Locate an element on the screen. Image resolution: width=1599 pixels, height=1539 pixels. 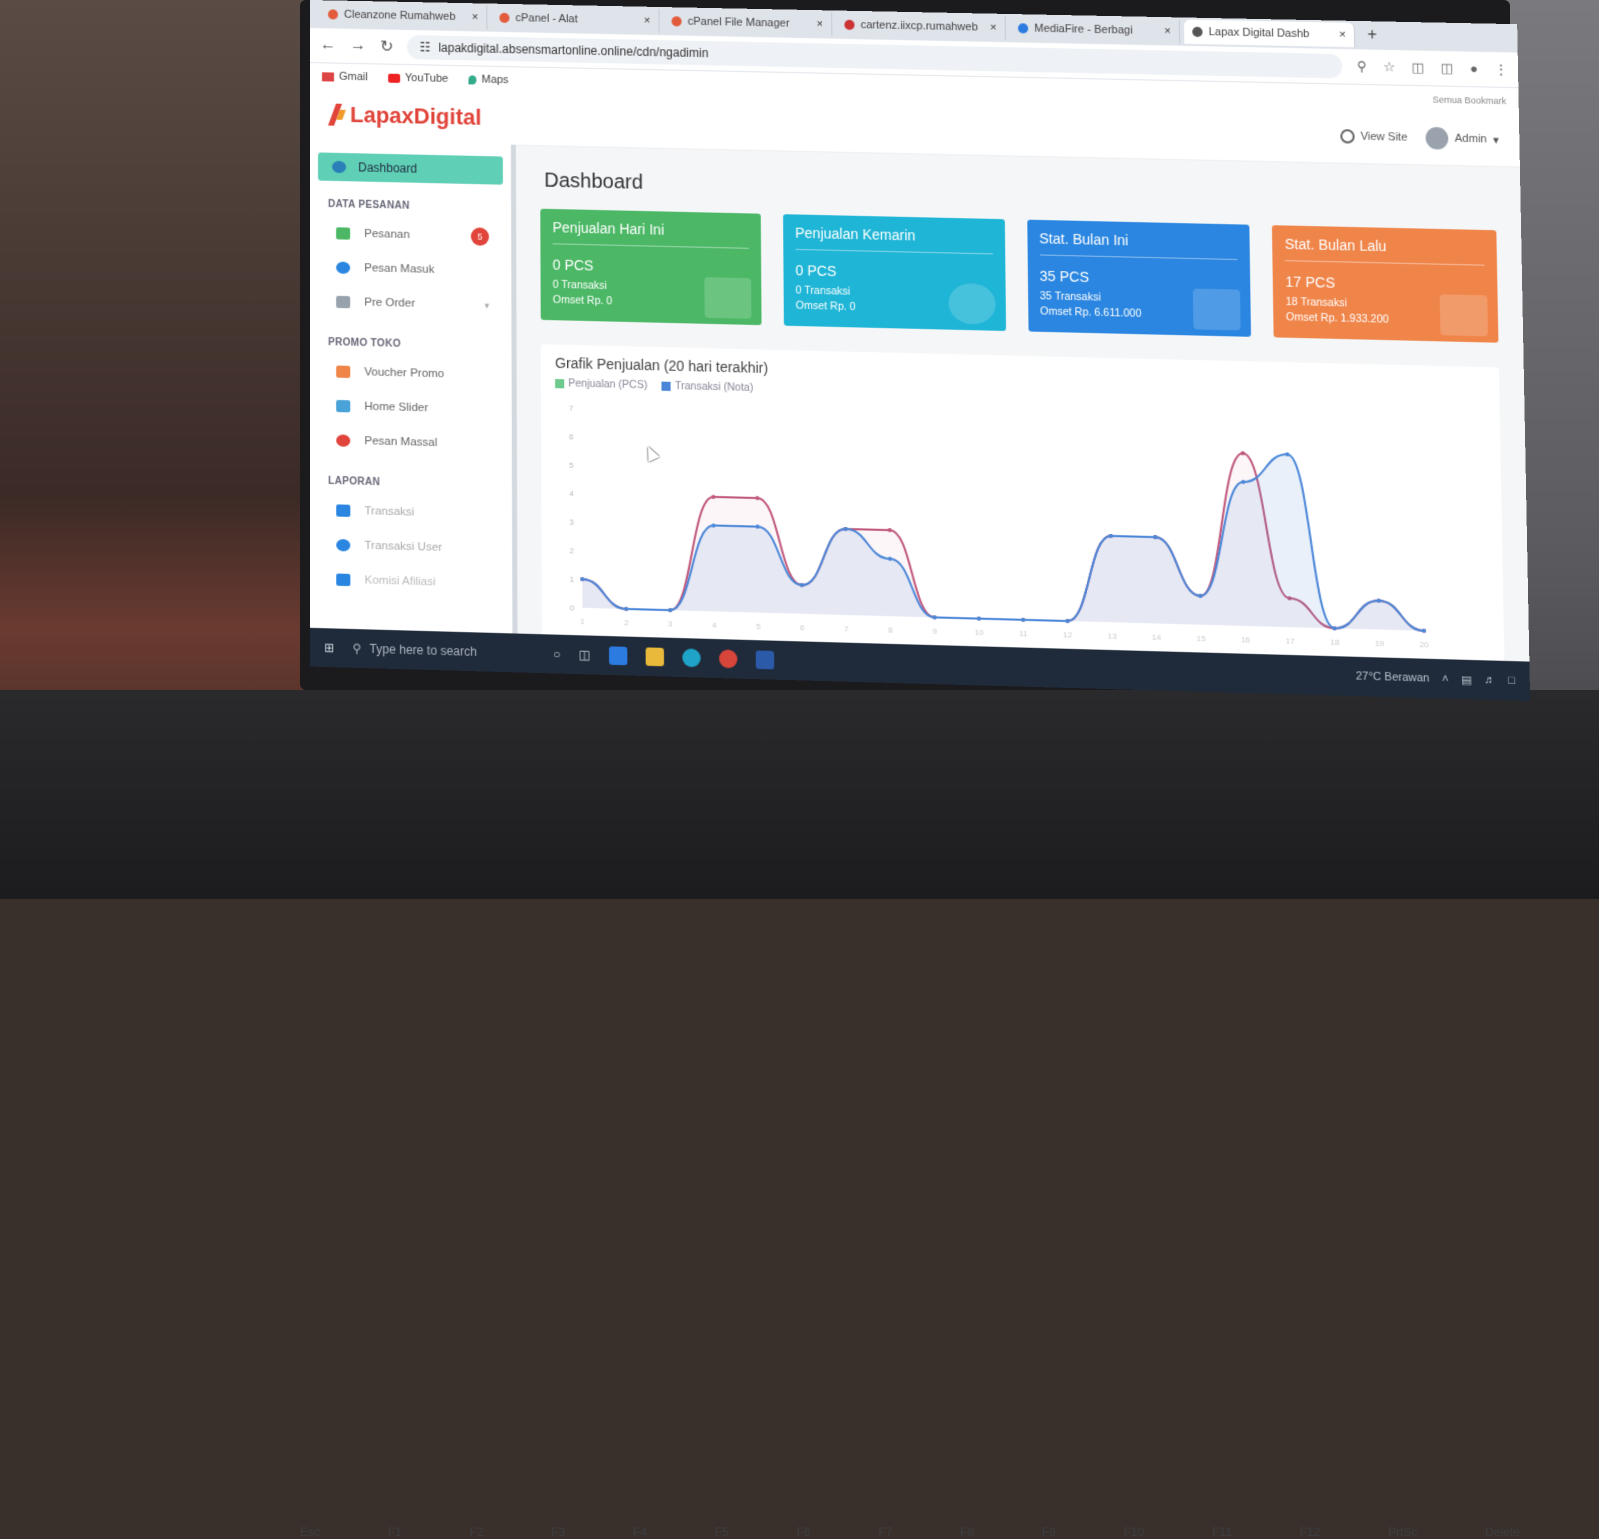
extensions-icon: ◫ is located at coordinates (1417, 68).